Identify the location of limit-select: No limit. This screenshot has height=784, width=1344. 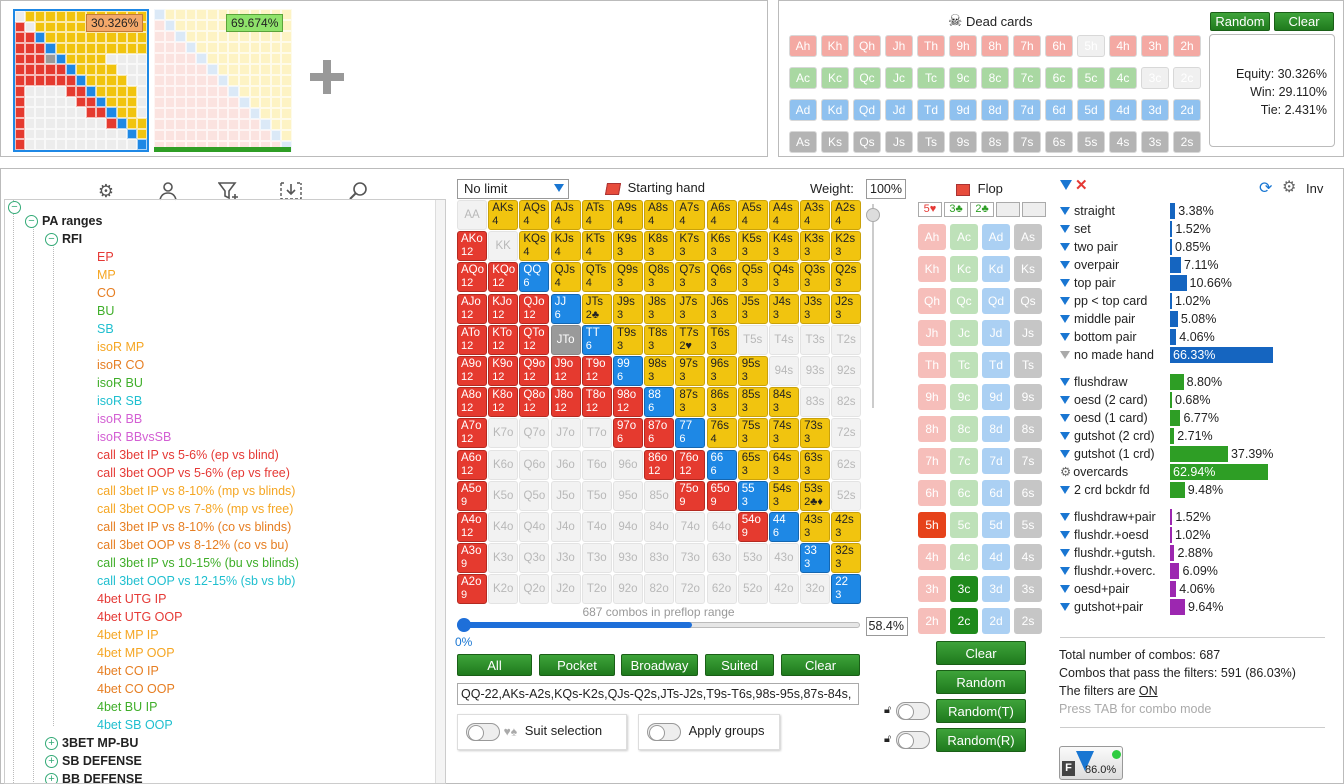
(513, 189).